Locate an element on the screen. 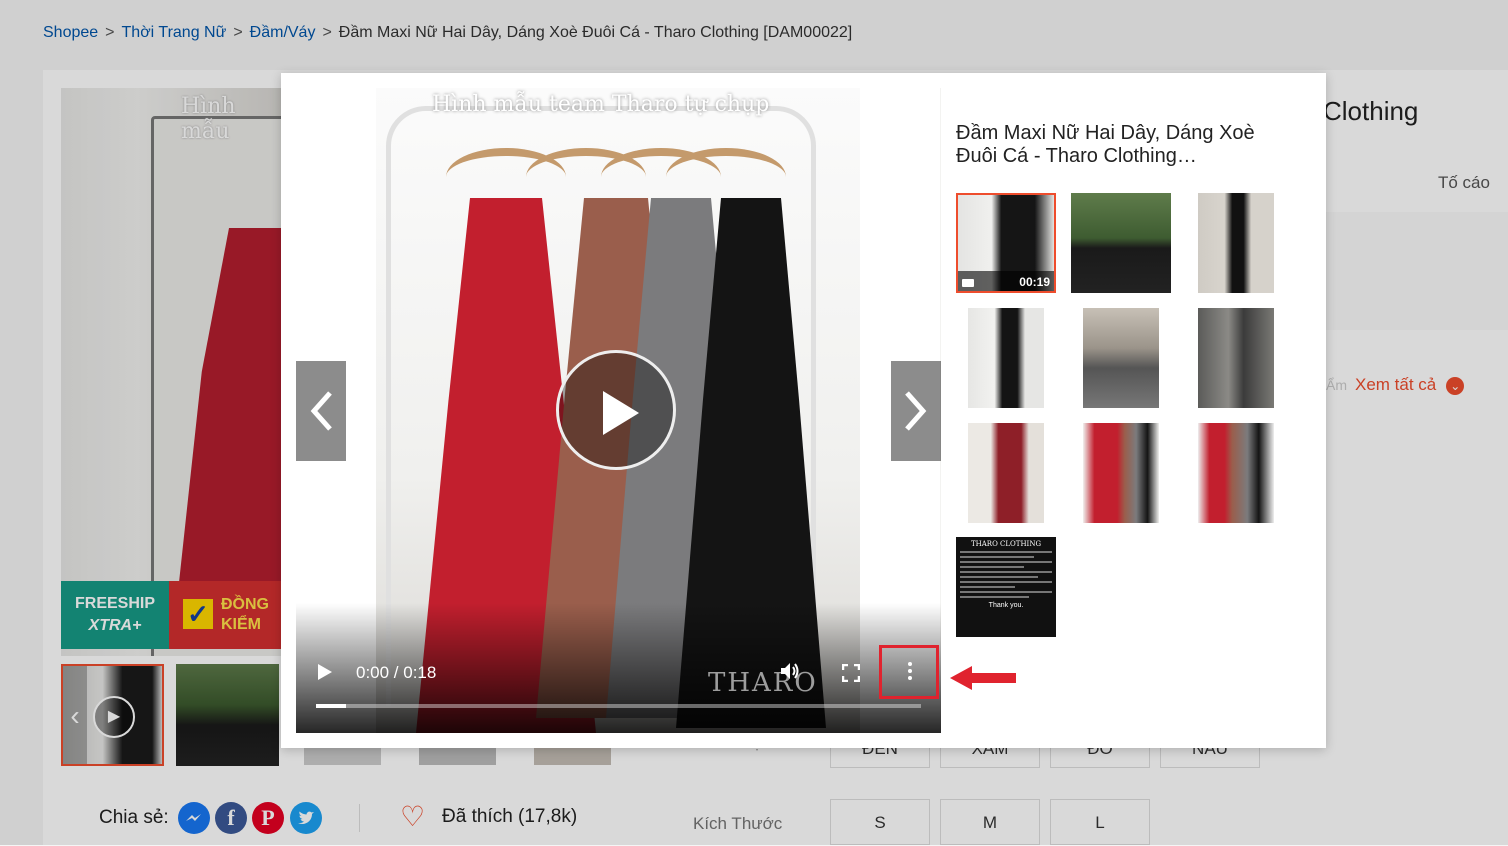 The image size is (1508, 846). next-media-button is located at coordinates (916, 411).